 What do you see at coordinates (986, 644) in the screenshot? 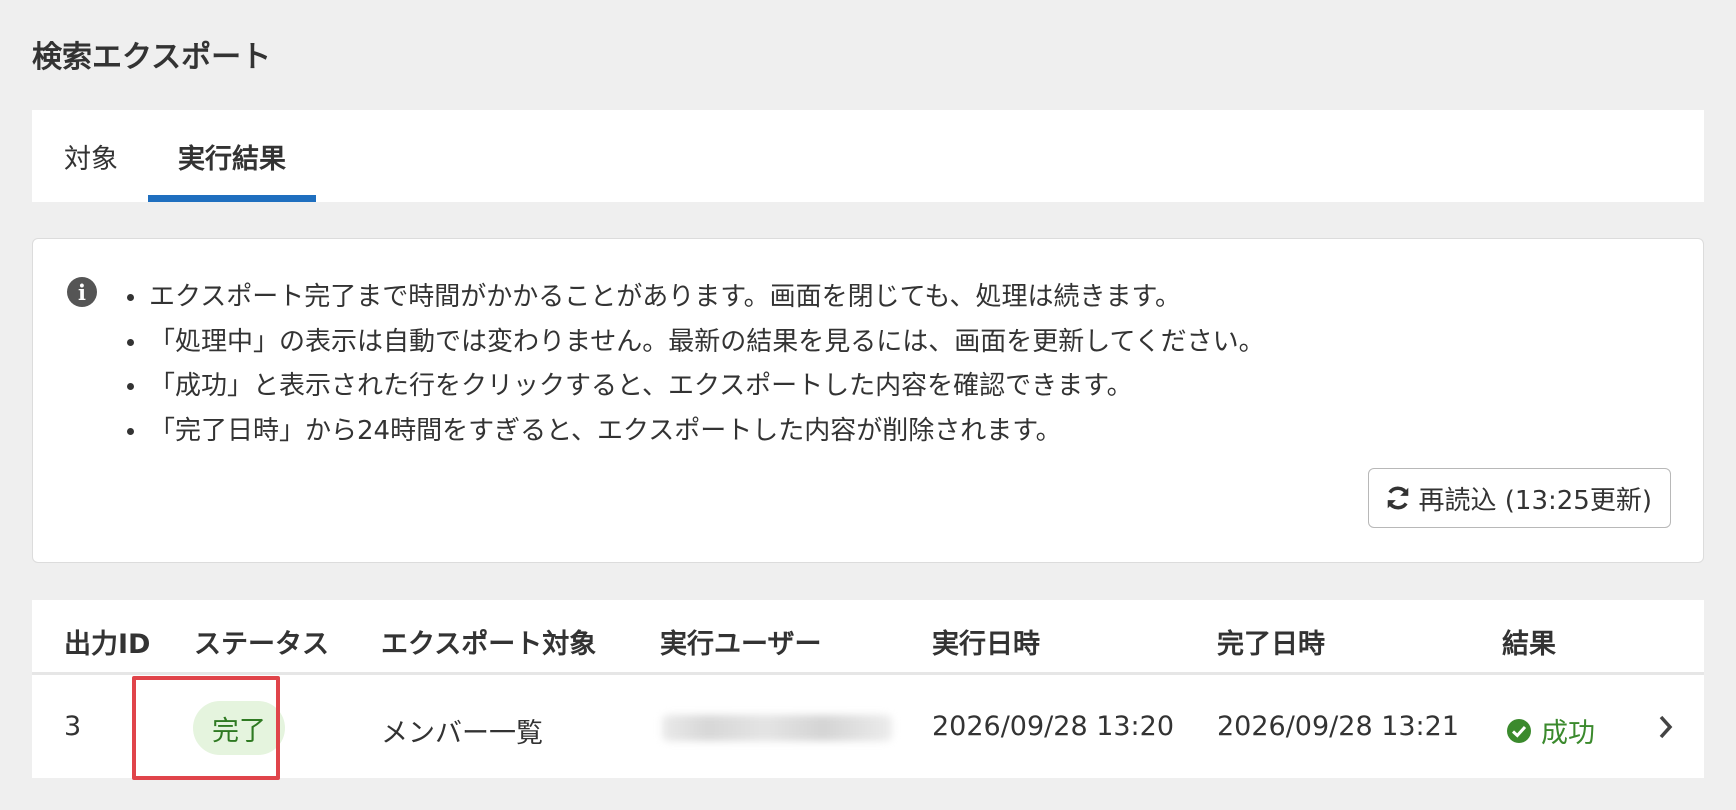
I see `column-header-executed-at: 実行日時` at bounding box center [986, 644].